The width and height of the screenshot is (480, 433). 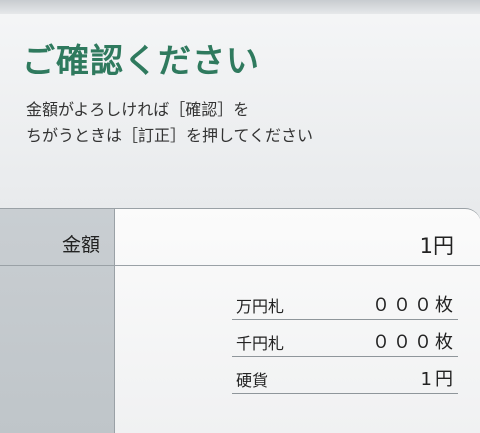 I want to click on instruction-line-1: 金額がよろしければ［確認］を, so click(x=138, y=109).